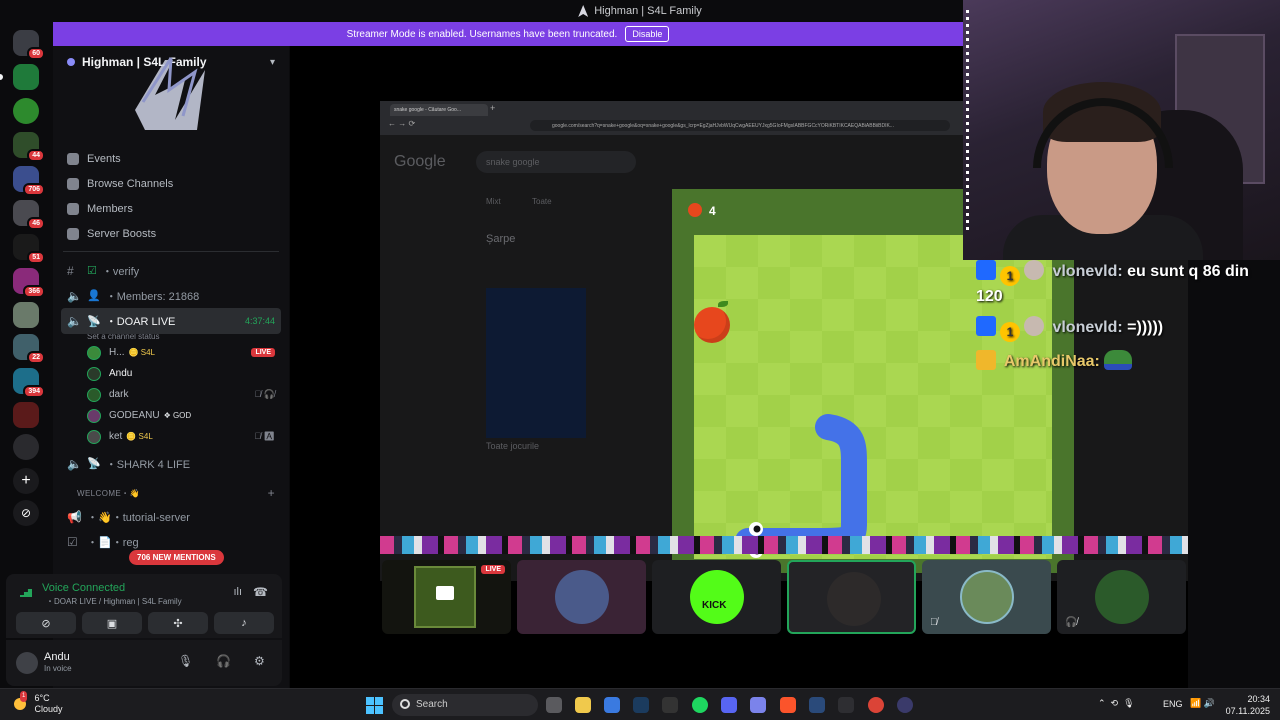 Image resolution: width=1280 pixels, height=720 pixels. Describe the element at coordinates (83, 588) in the screenshot. I see `voice-status: Voice Connected` at that location.